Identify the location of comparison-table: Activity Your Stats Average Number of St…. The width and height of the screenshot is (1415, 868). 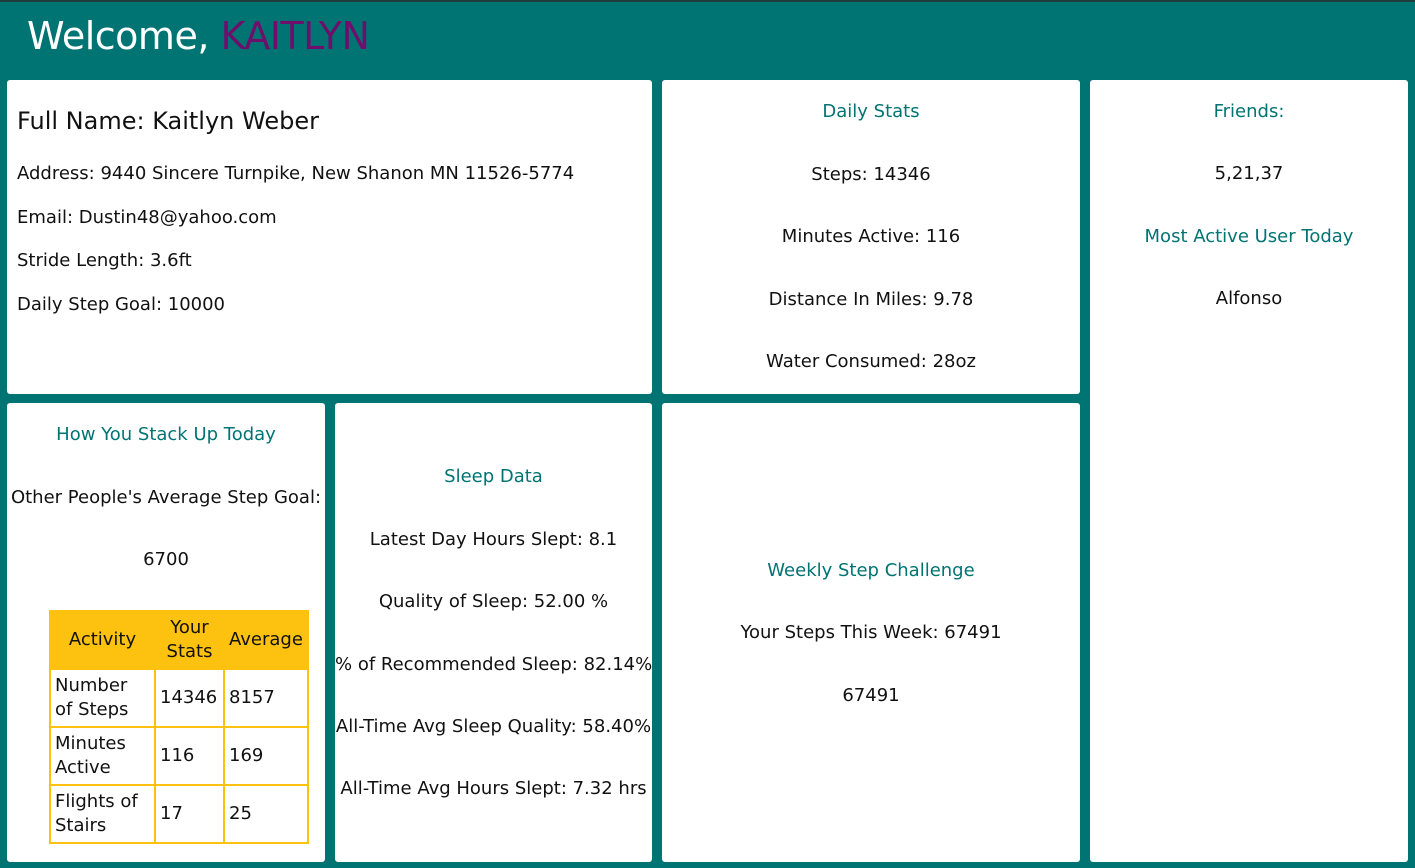
(179, 727).